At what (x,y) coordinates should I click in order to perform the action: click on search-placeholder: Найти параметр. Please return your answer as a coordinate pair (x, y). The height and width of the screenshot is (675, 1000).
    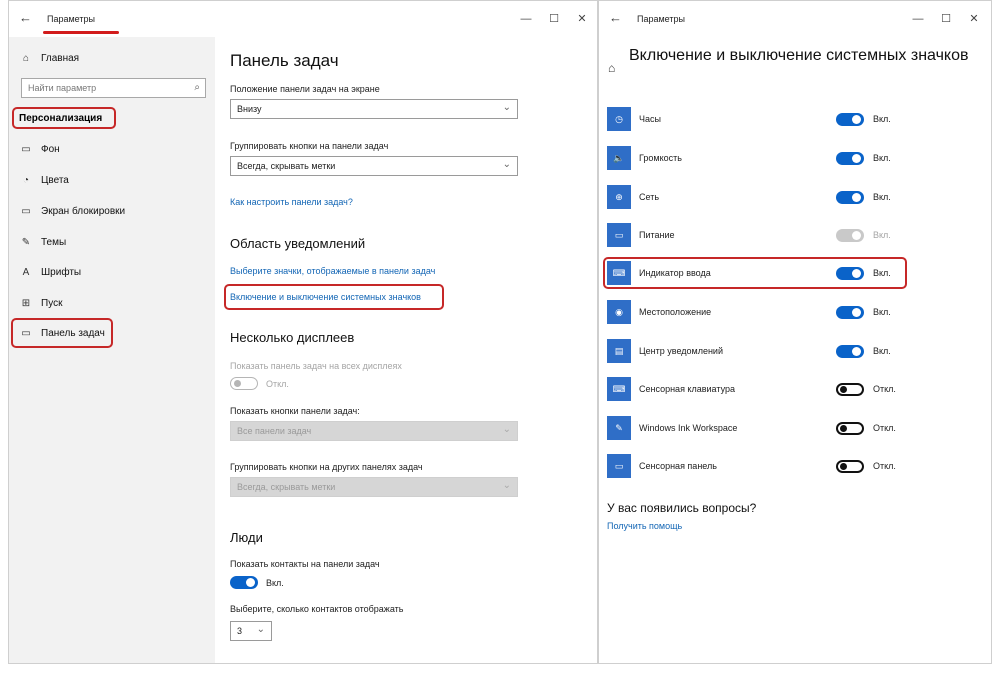
    Looking at the image, I should click on (62, 88).